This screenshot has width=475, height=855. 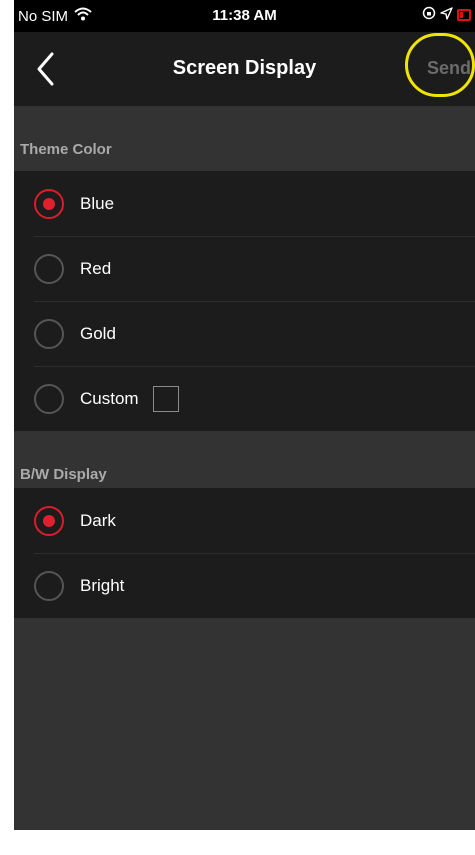 What do you see at coordinates (97, 203) in the screenshot?
I see `option-label: Blue` at bounding box center [97, 203].